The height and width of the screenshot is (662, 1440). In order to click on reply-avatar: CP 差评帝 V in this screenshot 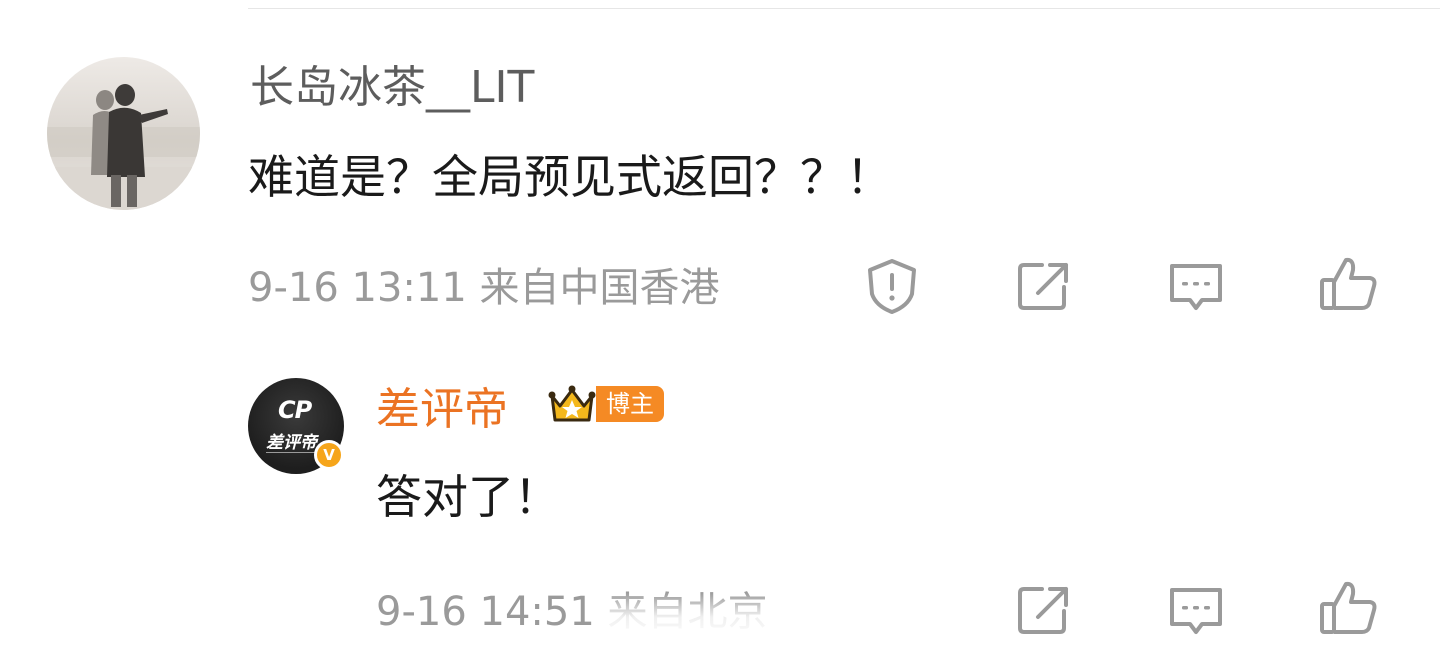, I will do `click(296, 426)`.